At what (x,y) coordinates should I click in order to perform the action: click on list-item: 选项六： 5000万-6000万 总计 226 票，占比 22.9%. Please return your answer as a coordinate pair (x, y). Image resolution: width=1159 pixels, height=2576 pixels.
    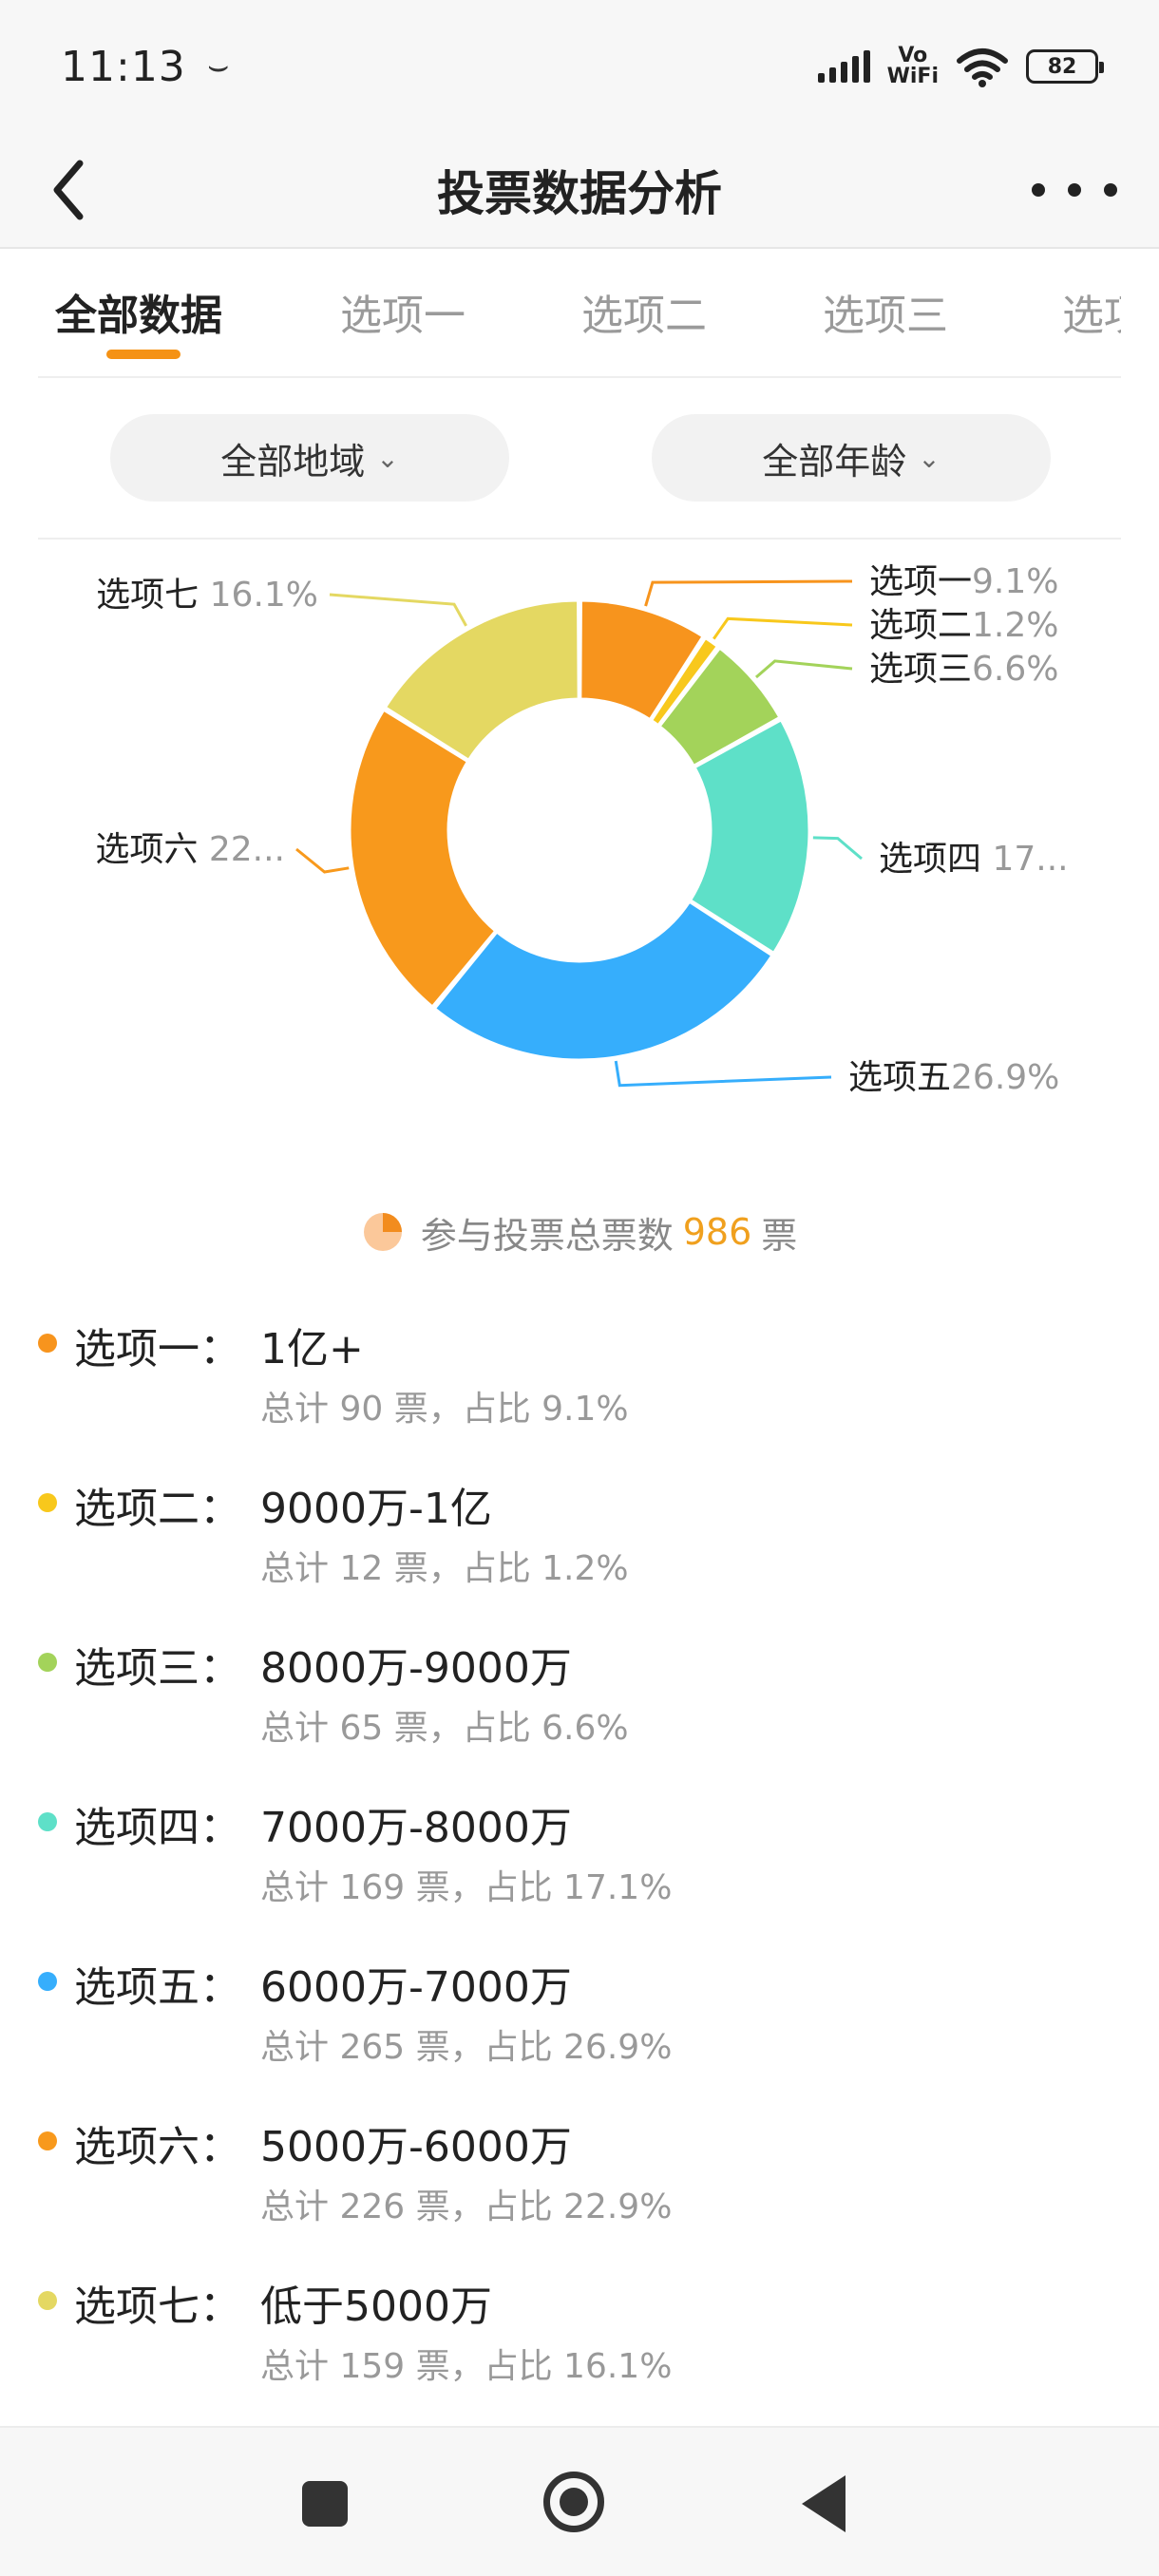
    Looking at the image, I should click on (579, 2181).